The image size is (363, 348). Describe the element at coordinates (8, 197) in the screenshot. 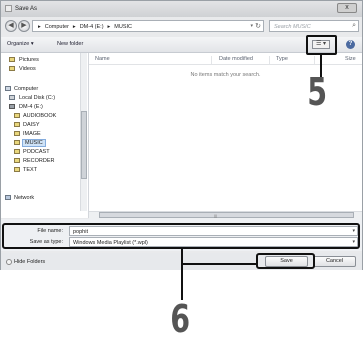

I see `network-icon` at that location.